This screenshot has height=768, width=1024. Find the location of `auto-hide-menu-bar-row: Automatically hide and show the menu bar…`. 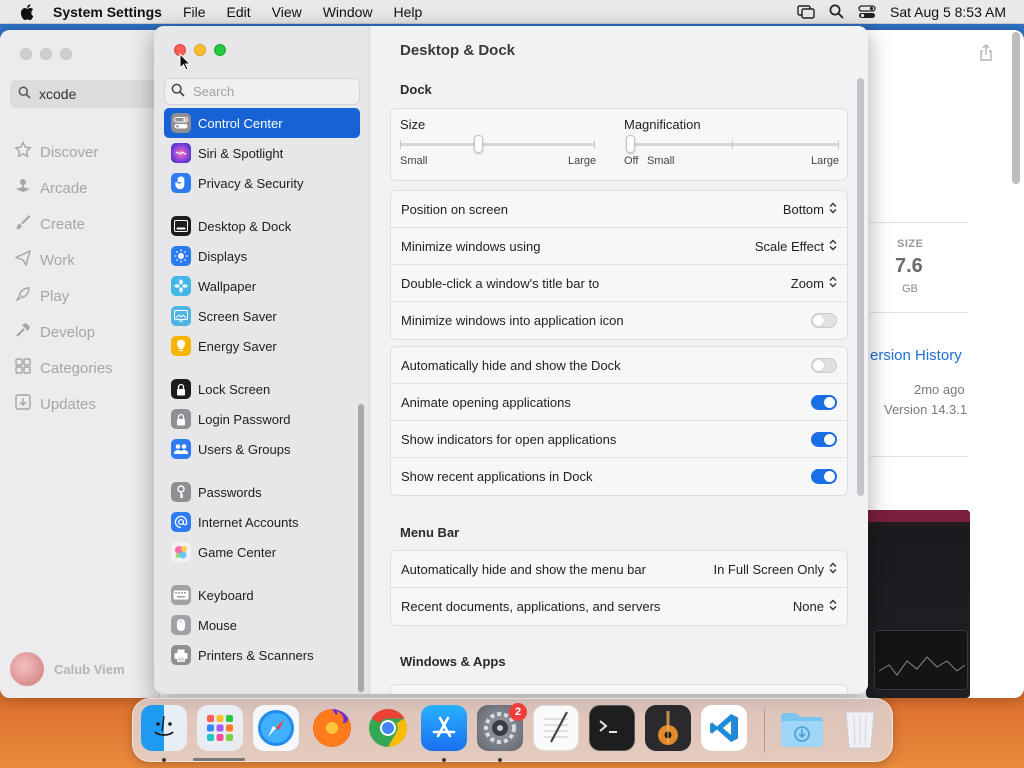

auto-hide-menu-bar-row: Automatically hide and show the menu bar… is located at coordinates (619, 569).